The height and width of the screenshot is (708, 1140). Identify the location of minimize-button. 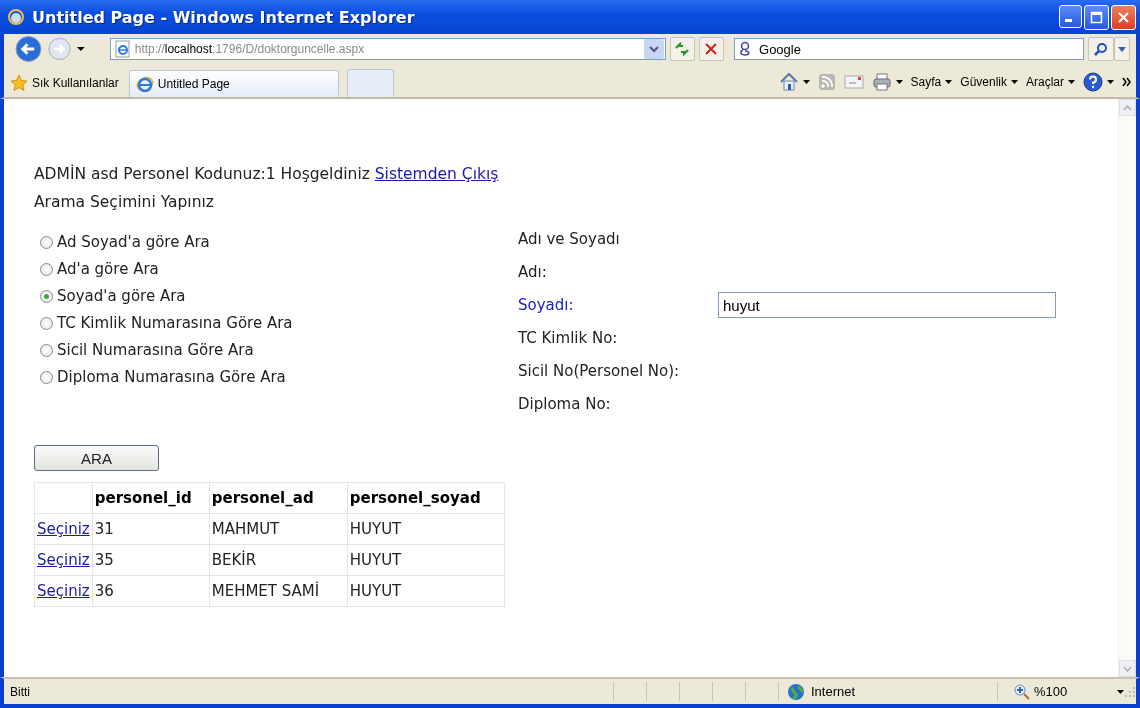
(1070, 16).